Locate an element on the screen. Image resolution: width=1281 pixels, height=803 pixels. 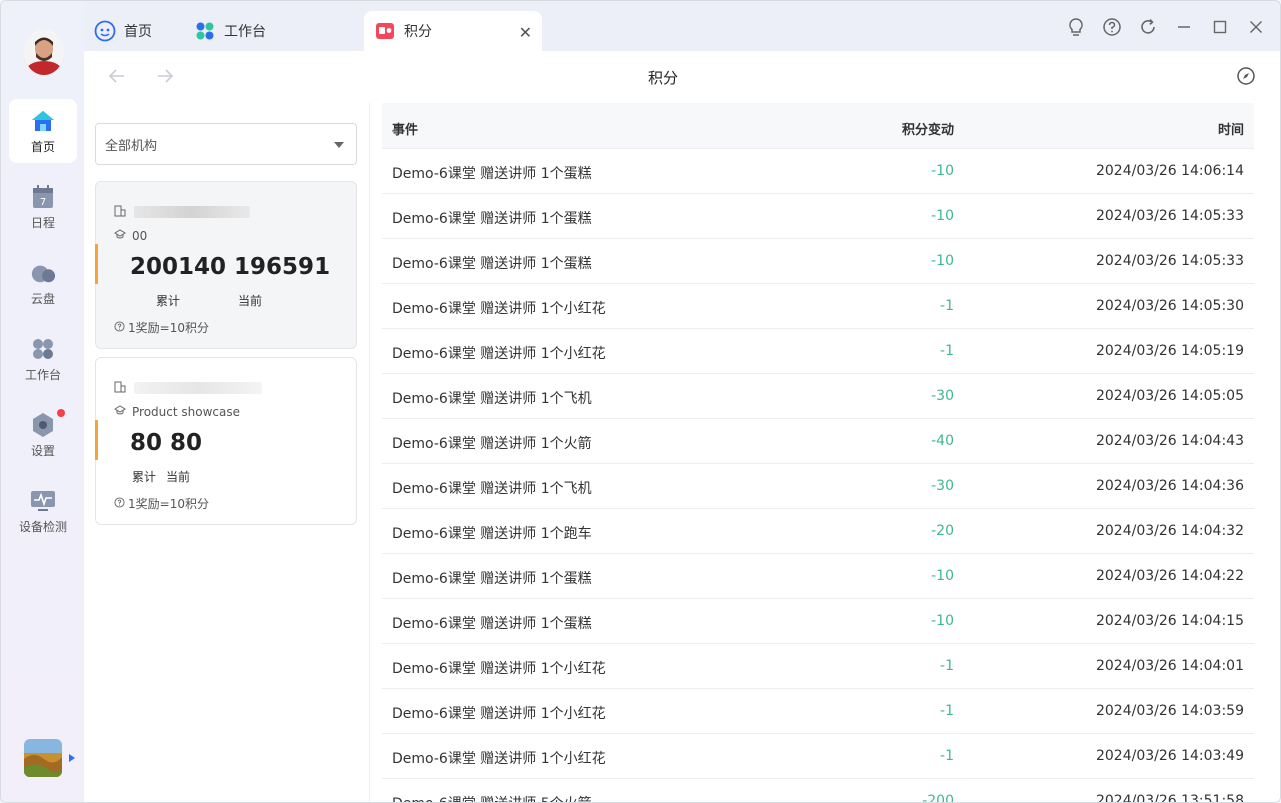
table-row: Demo-6课堂 赠送讲师 1个小红花 -1 2024/03/26 14:03:59 is located at coordinates (818, 711).